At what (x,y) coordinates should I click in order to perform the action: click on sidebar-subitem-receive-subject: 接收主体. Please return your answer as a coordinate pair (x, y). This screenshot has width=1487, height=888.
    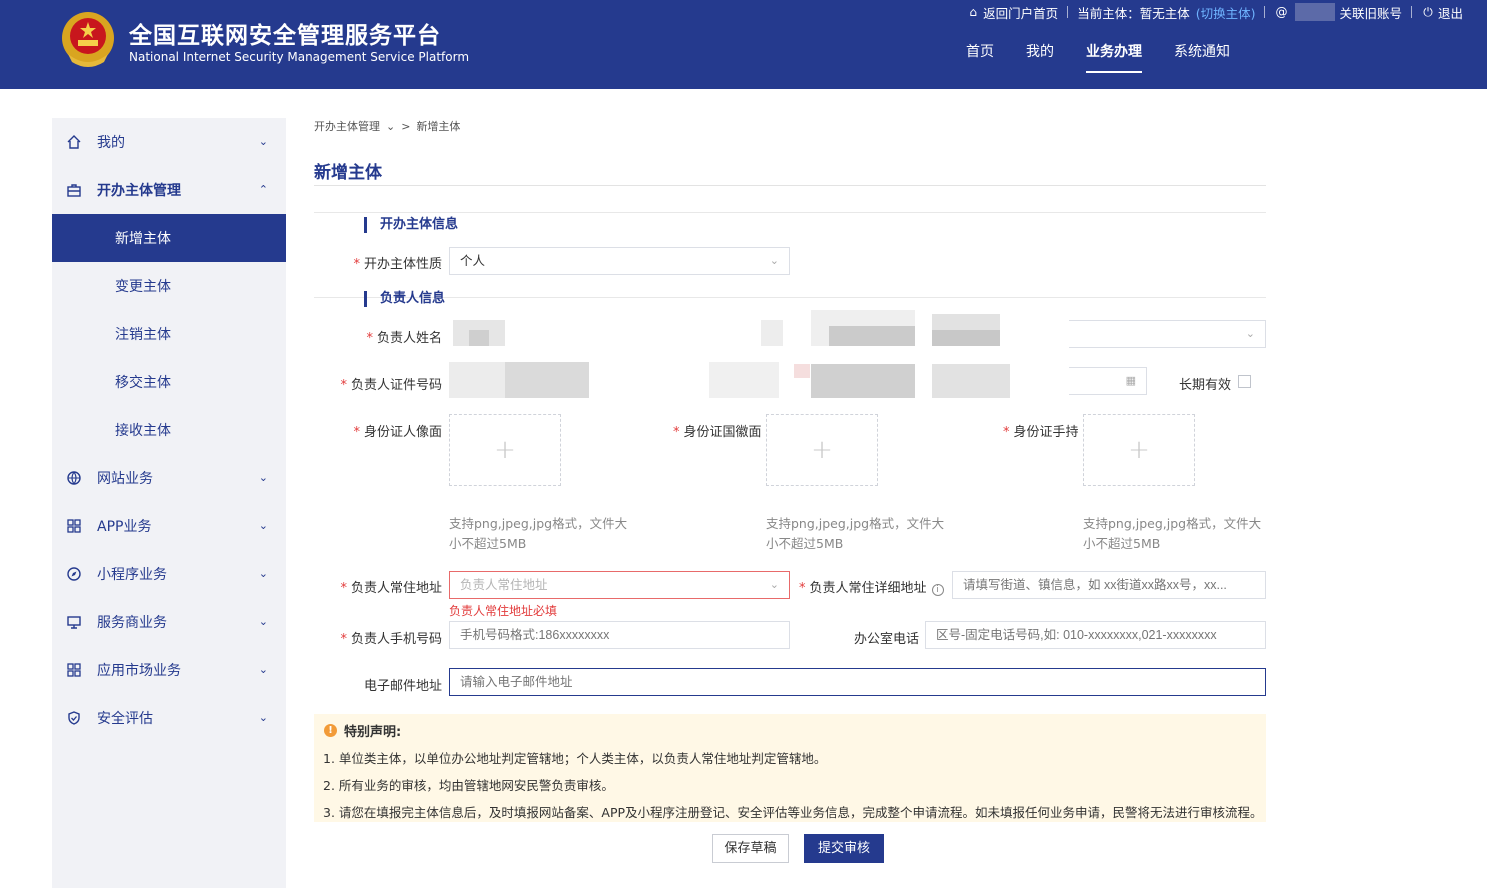
    Looking at the image, I should click on (169, 430).